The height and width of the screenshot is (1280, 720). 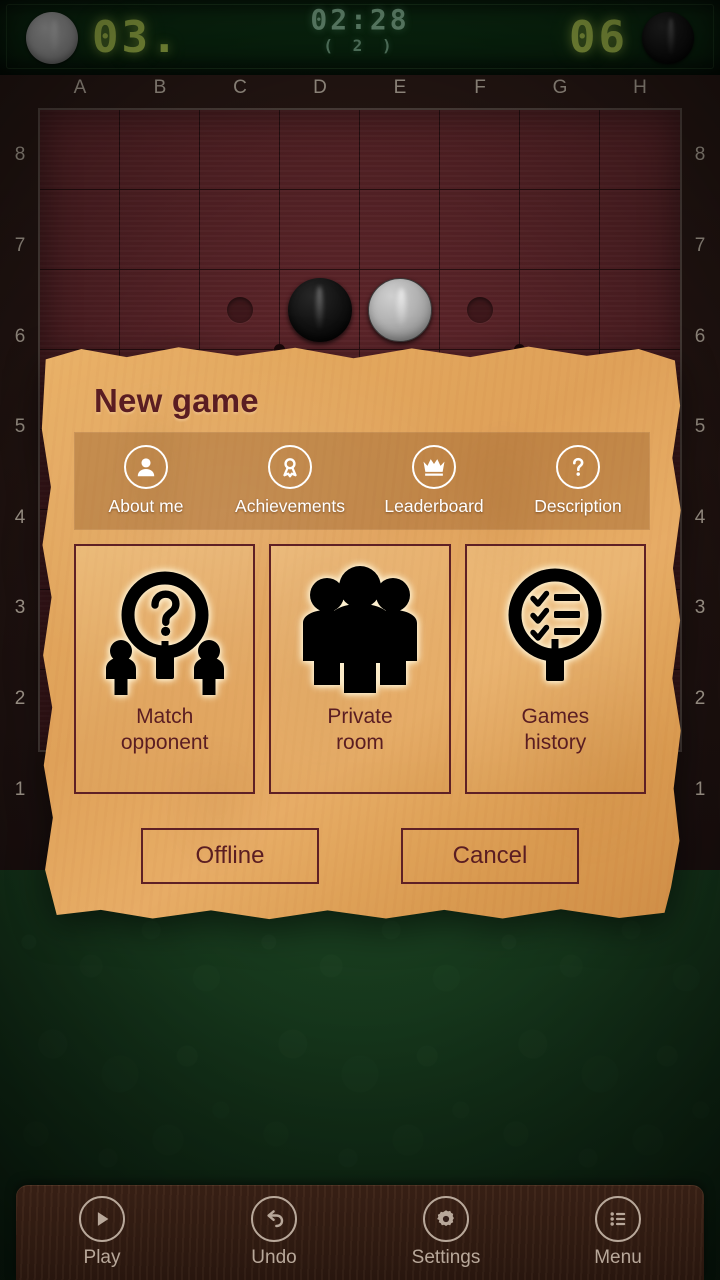 What do you see at coordinates (360, 92) in the screenshot?
I see `file-labels-top: A B C D E F G H` at bounding box center [360, 92].